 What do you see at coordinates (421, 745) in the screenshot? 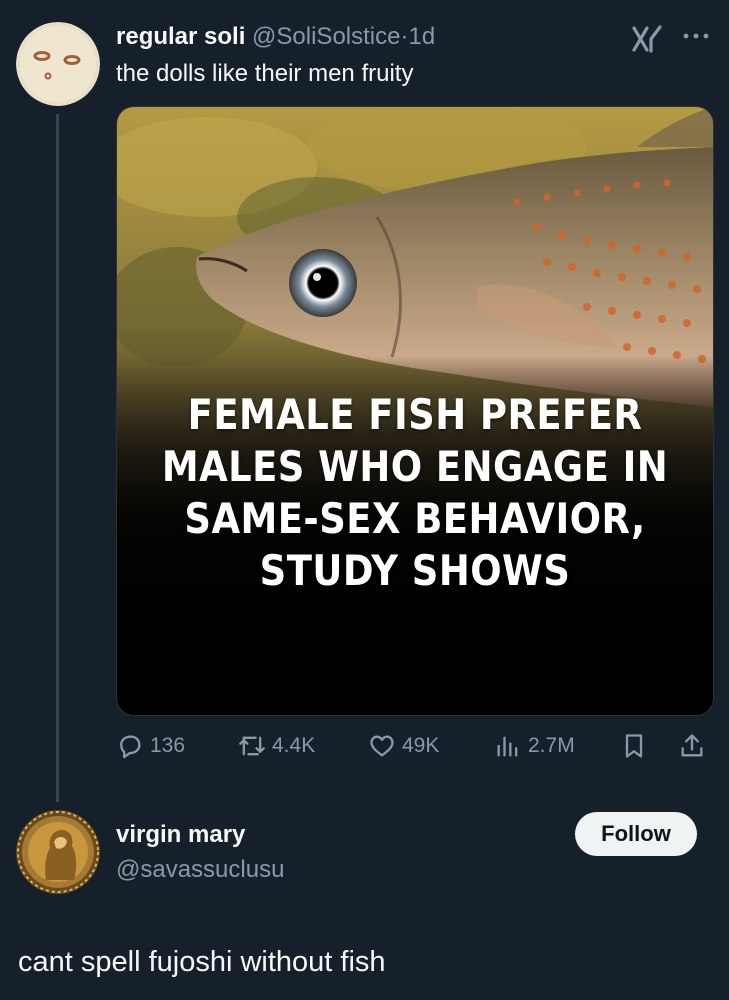
I see `like-count: 49K` at bounding box center [421, 745].